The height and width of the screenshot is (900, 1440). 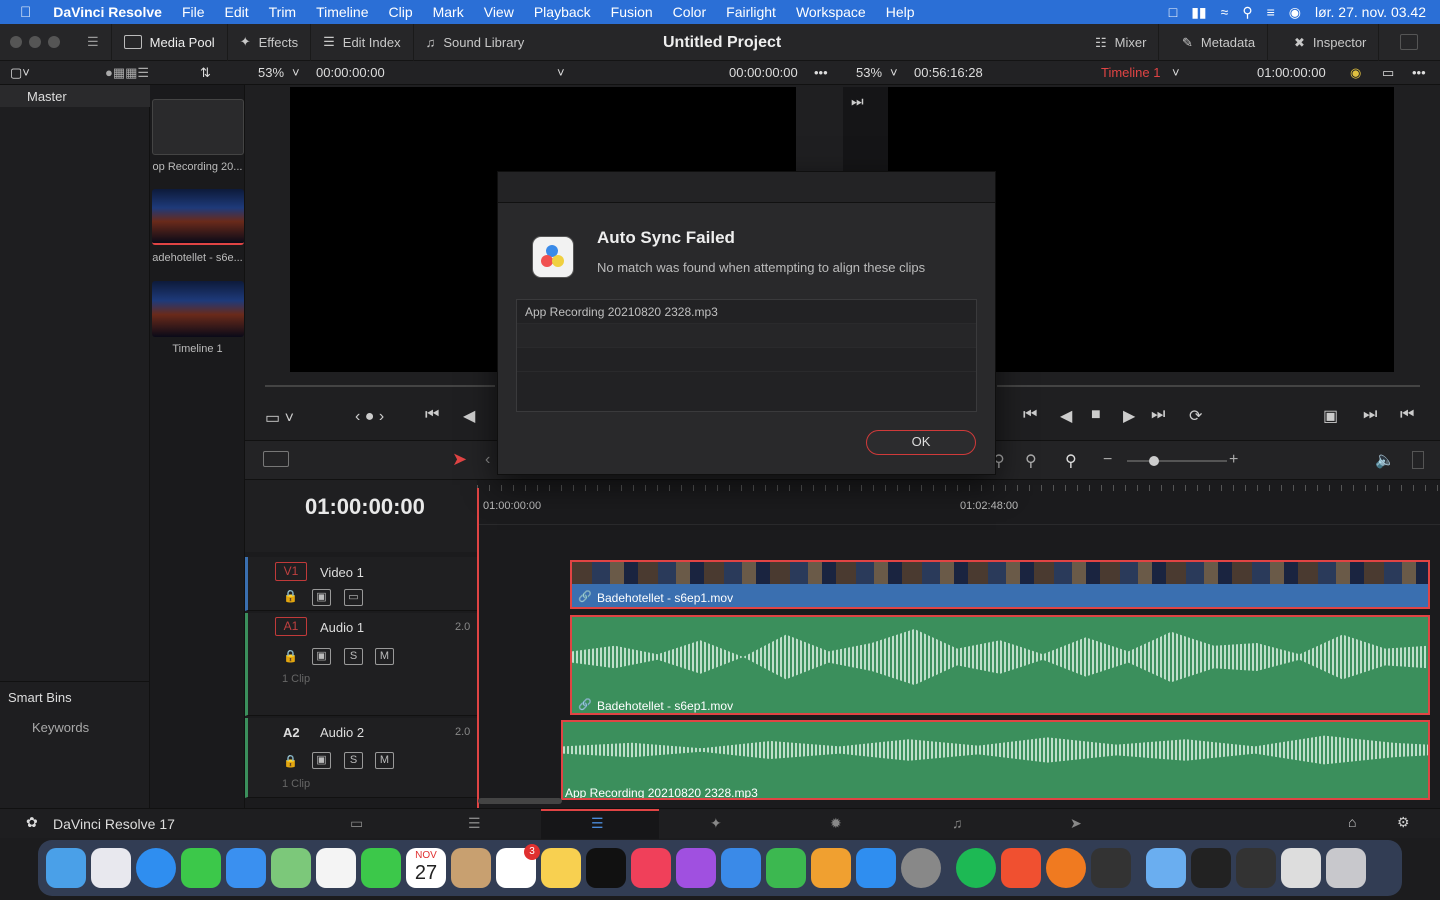 I want to click on source-zoom: 53%, so click(x=271, y=72).